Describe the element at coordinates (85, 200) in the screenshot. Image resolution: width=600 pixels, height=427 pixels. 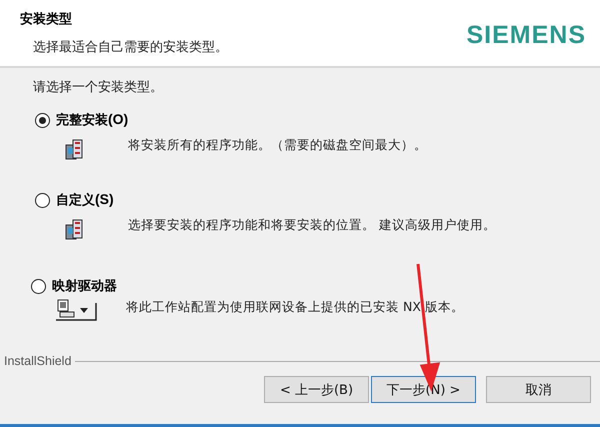
I see `option-label: 自定义(S)` at that location.